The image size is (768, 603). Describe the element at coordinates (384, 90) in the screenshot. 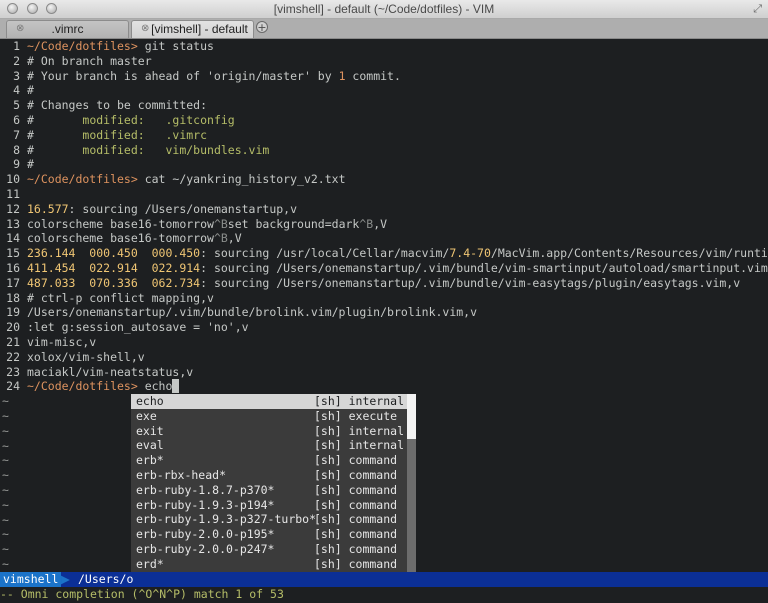

I see `buffer-line: 4 #` at that location.